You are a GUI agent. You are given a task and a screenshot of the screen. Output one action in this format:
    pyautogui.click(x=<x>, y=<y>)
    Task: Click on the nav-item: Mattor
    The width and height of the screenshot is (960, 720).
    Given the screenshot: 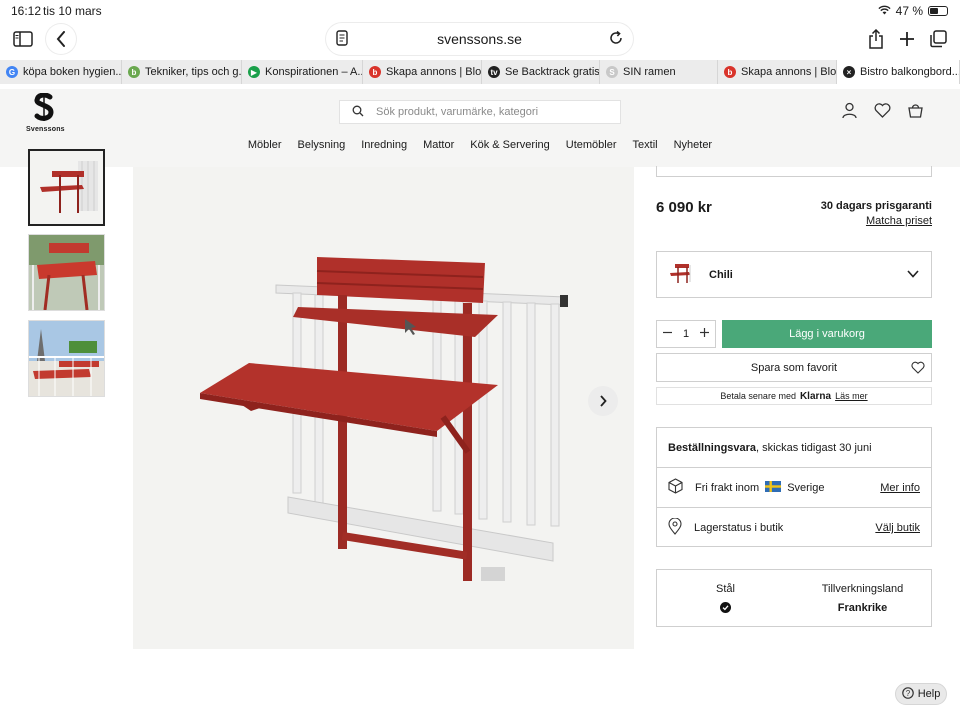 What is the action you would take?
    pyautogui.click(x=438, y=145)
    